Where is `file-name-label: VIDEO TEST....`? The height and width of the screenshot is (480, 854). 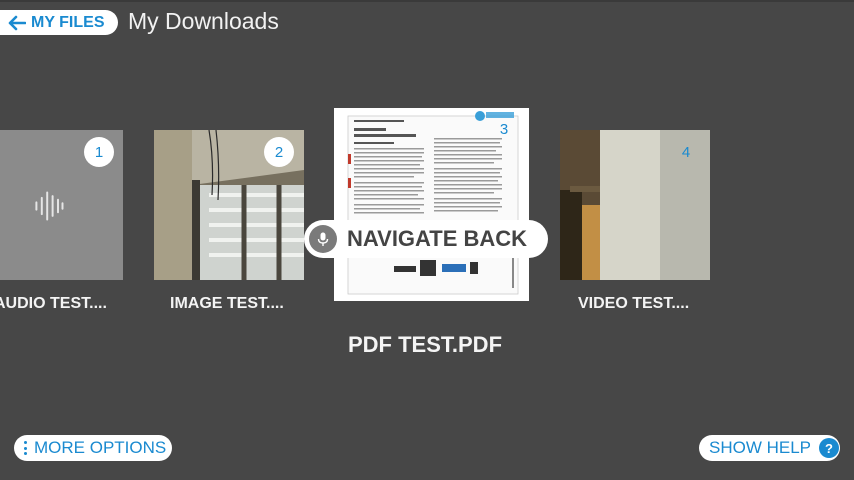
file-name-label: VIDEO TEST.... is located at coordinates (634, 303).